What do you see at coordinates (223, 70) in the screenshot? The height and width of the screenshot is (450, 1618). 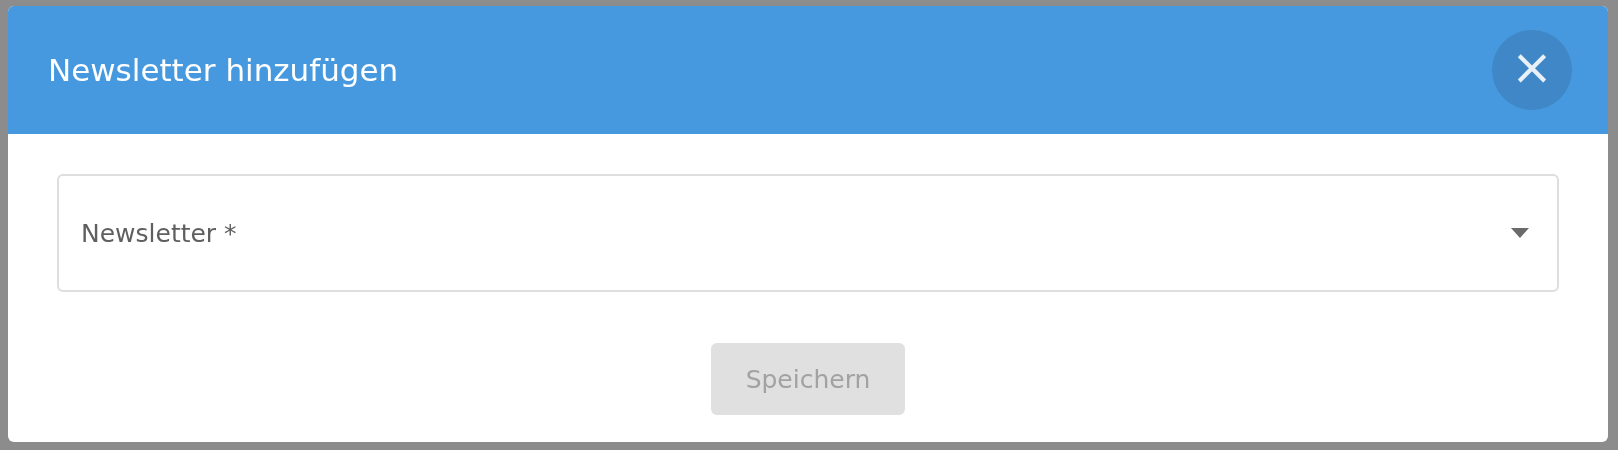 I see `dialog-title: Newsletter hinzufügen` at bounding box center [223, 70].